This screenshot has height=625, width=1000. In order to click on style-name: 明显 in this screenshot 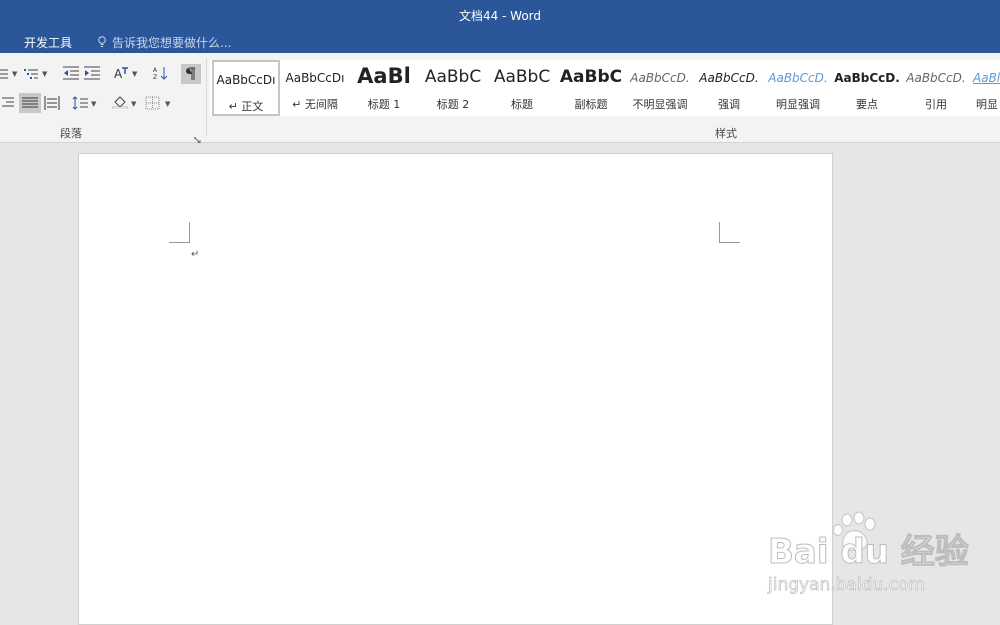, I will do `click(987, 104)`.